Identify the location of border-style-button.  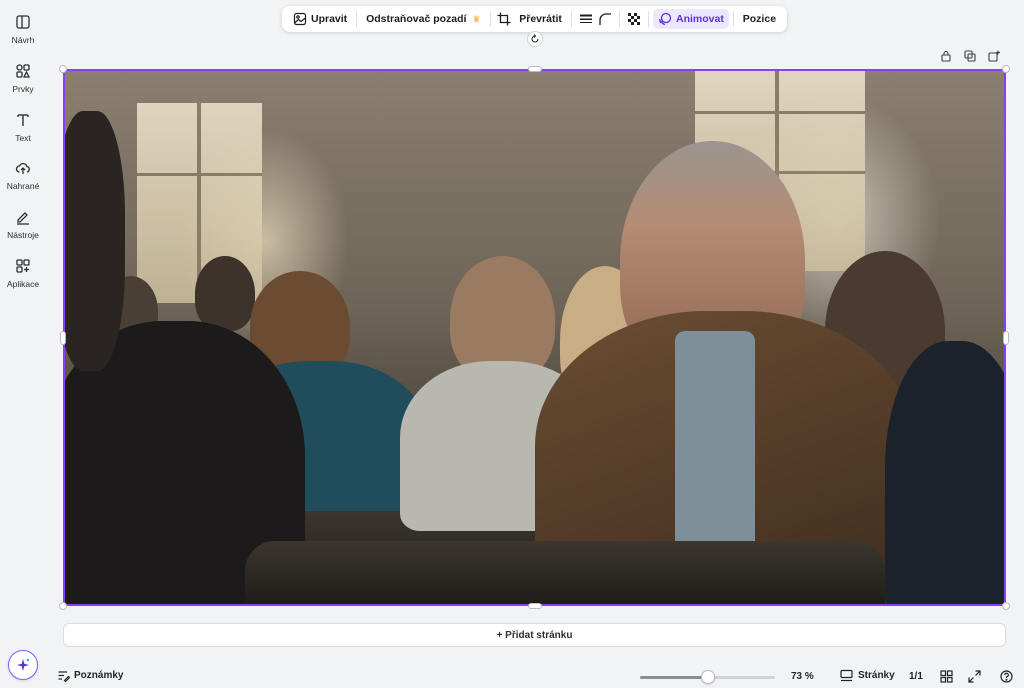
(586, 19).